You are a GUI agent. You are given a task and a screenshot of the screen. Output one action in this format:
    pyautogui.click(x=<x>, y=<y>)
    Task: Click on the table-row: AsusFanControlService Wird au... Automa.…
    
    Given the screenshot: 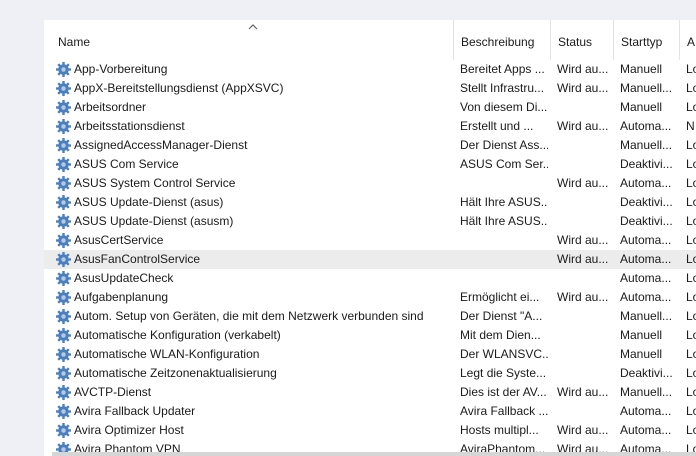 What is the action you would take?
    pyautogui.click(x=370, y=259)
    